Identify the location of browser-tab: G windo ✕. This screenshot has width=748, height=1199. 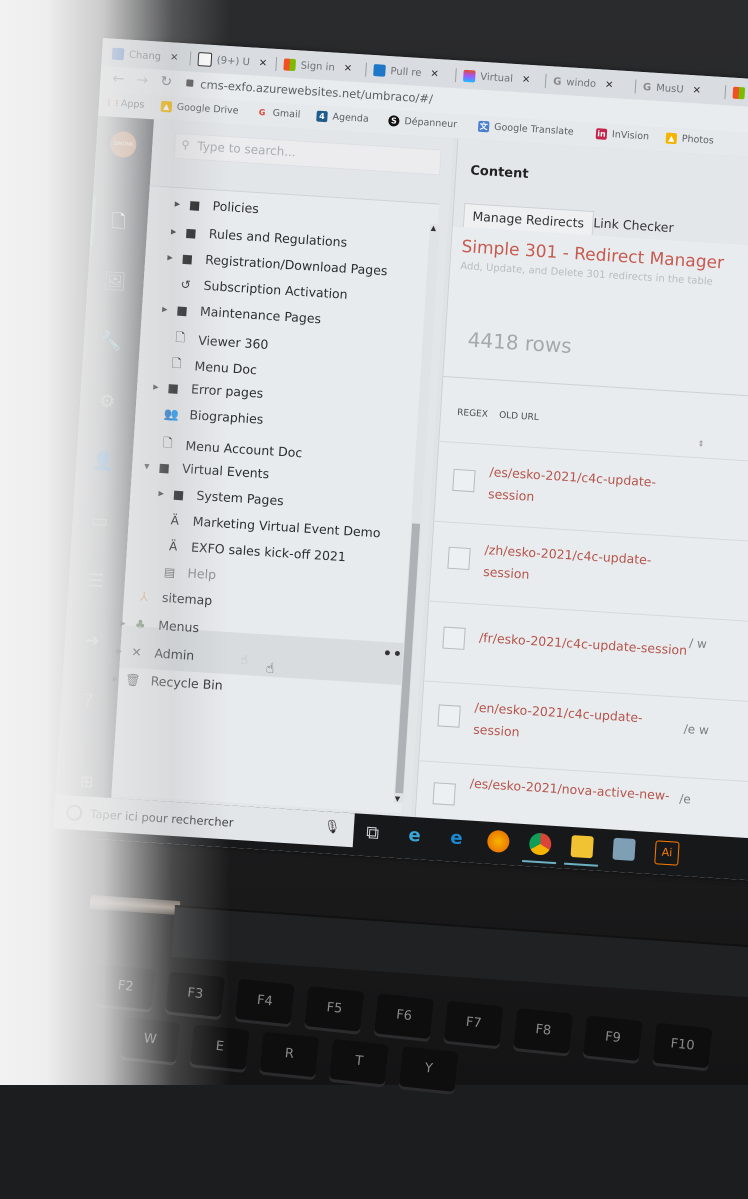
(583, 83).